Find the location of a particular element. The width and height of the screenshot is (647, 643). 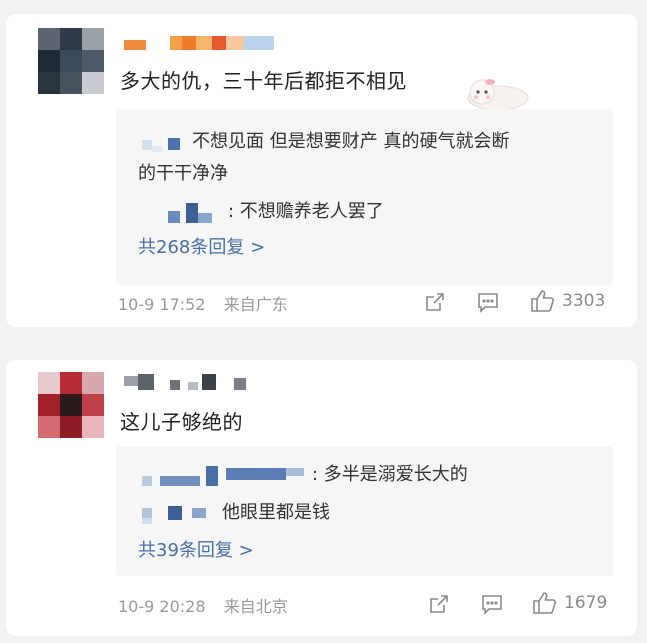

reply-text: : 多半是溺爱长大的 is located at coordinates (390, 474).